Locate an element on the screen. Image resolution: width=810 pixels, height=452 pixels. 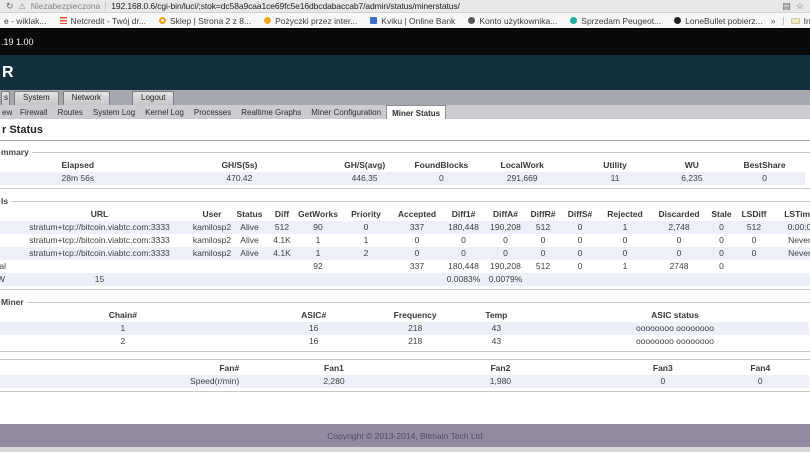
subnav-tab-realtime-graphs: Realtime Graphs is located at coordinates (271, 112).